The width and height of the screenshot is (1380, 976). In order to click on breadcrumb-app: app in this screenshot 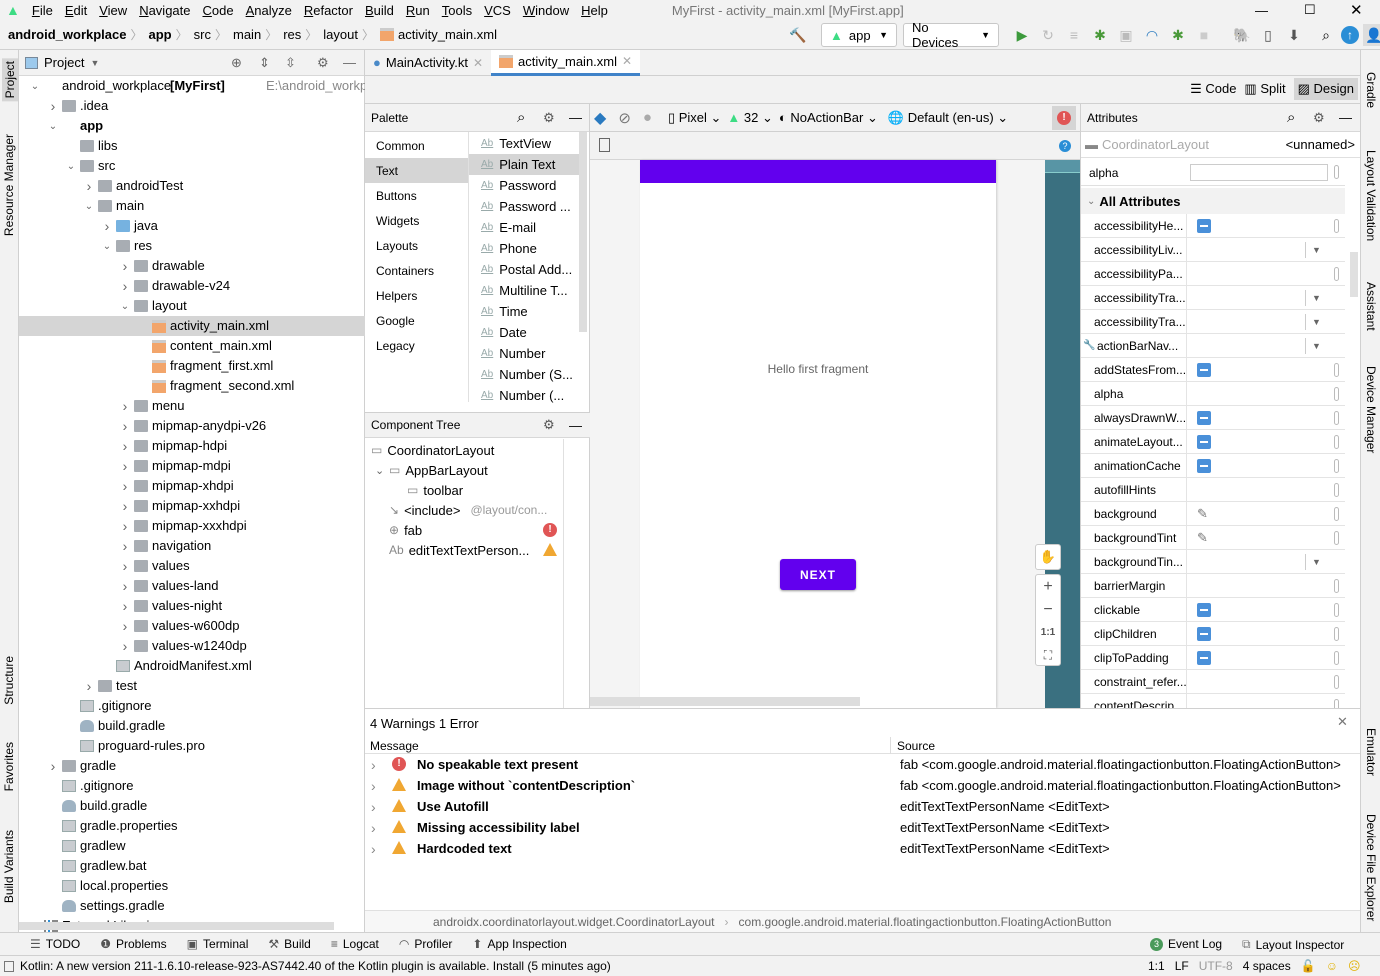, I will do `click(160, 34)`.